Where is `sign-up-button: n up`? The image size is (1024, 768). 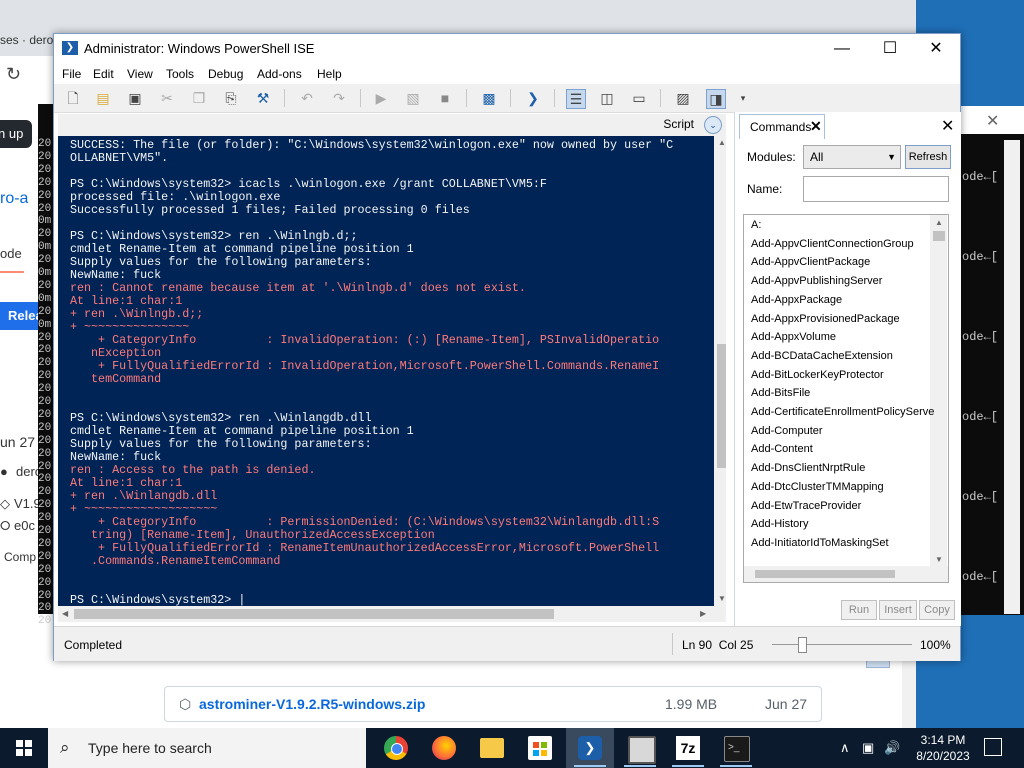
sign-up-button: n up is located at coordinates (16, 134).